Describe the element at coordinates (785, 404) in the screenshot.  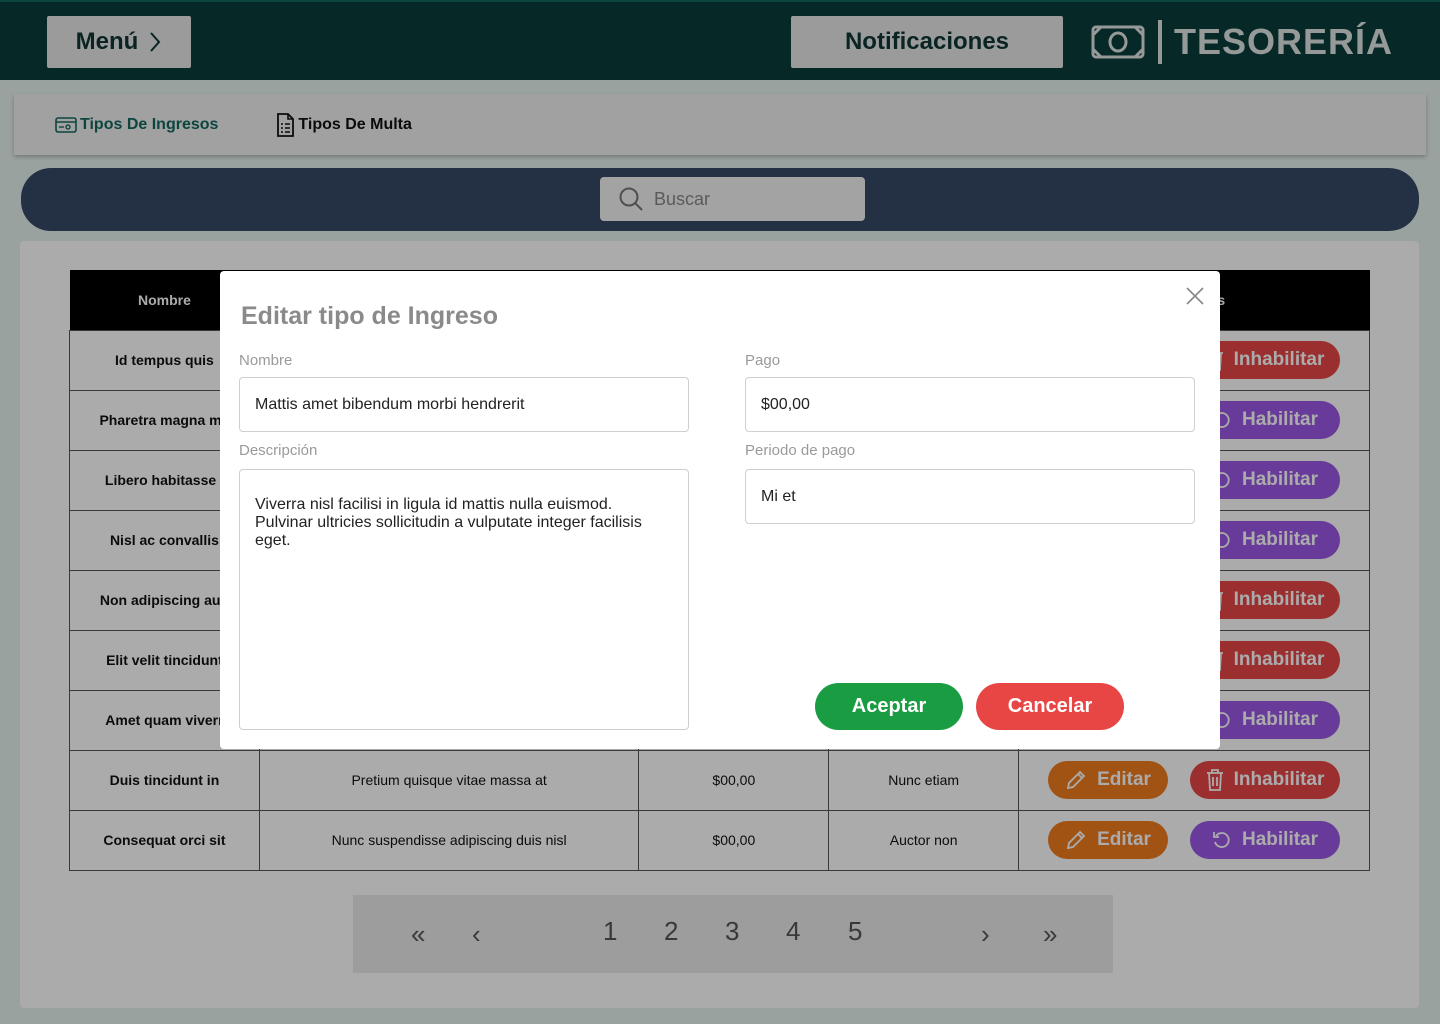
I see `pago-value: $00,00` at that location.